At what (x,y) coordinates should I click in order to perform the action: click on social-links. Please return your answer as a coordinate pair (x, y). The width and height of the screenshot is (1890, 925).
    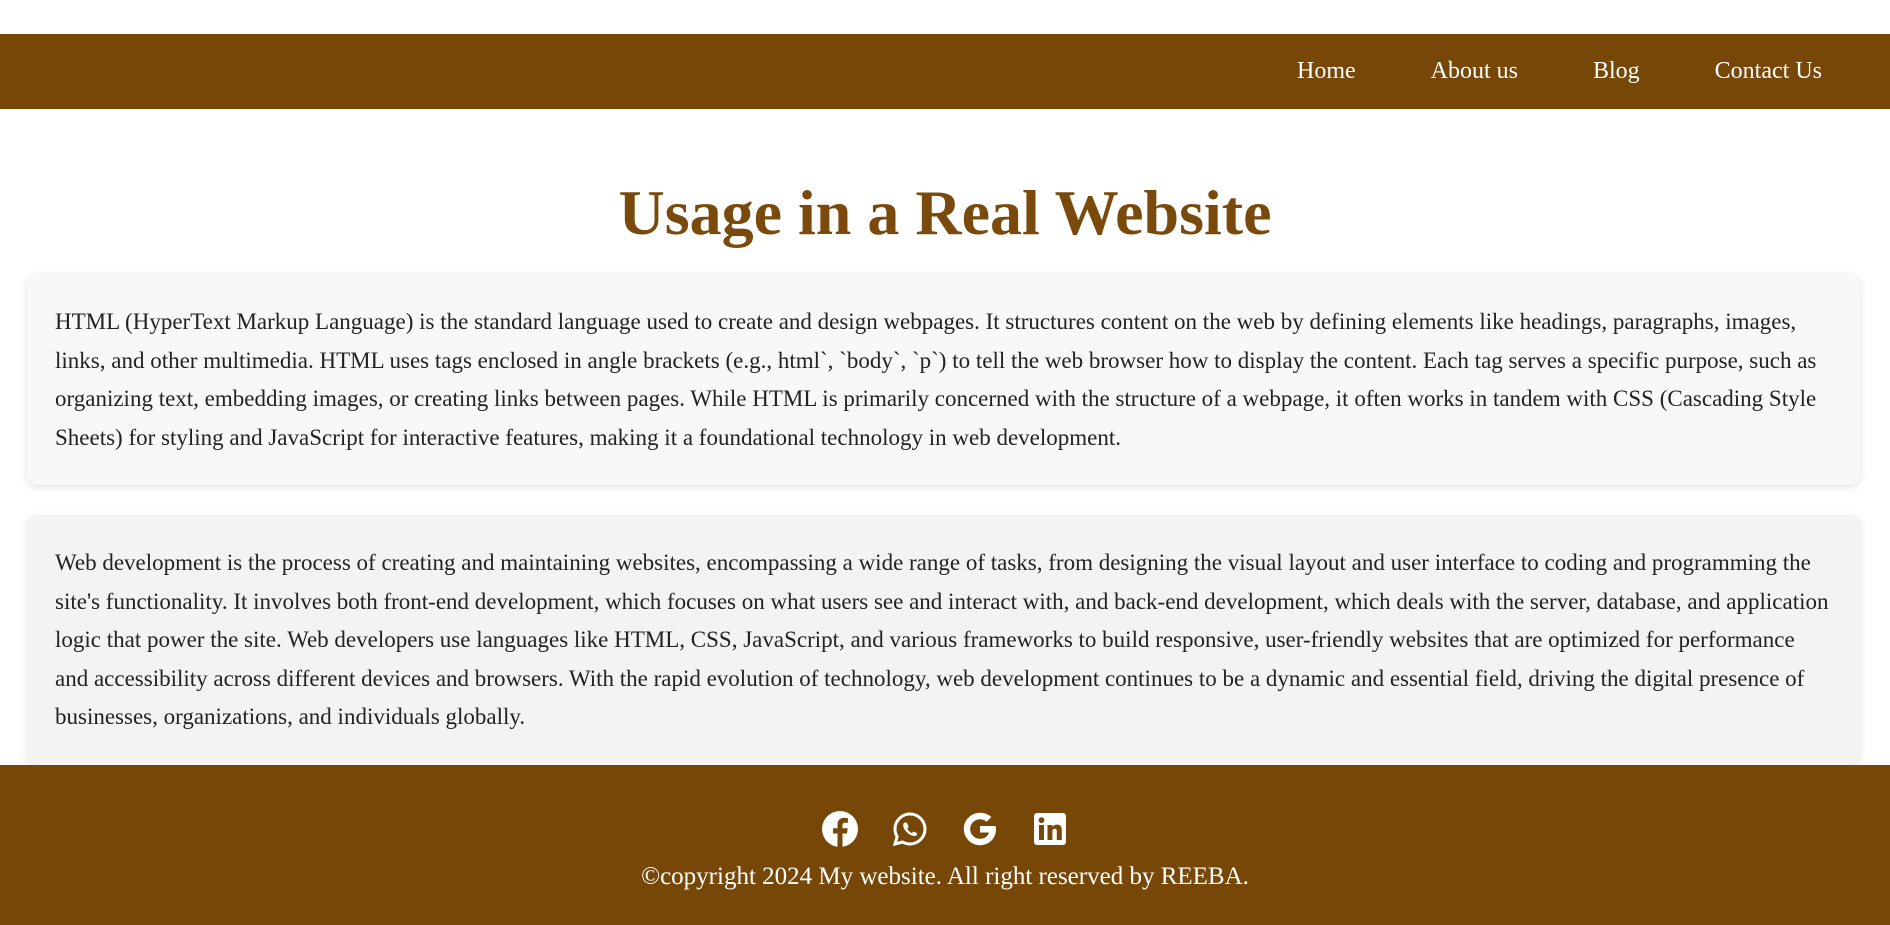
    Looking at the image, I should click on (945, 806).